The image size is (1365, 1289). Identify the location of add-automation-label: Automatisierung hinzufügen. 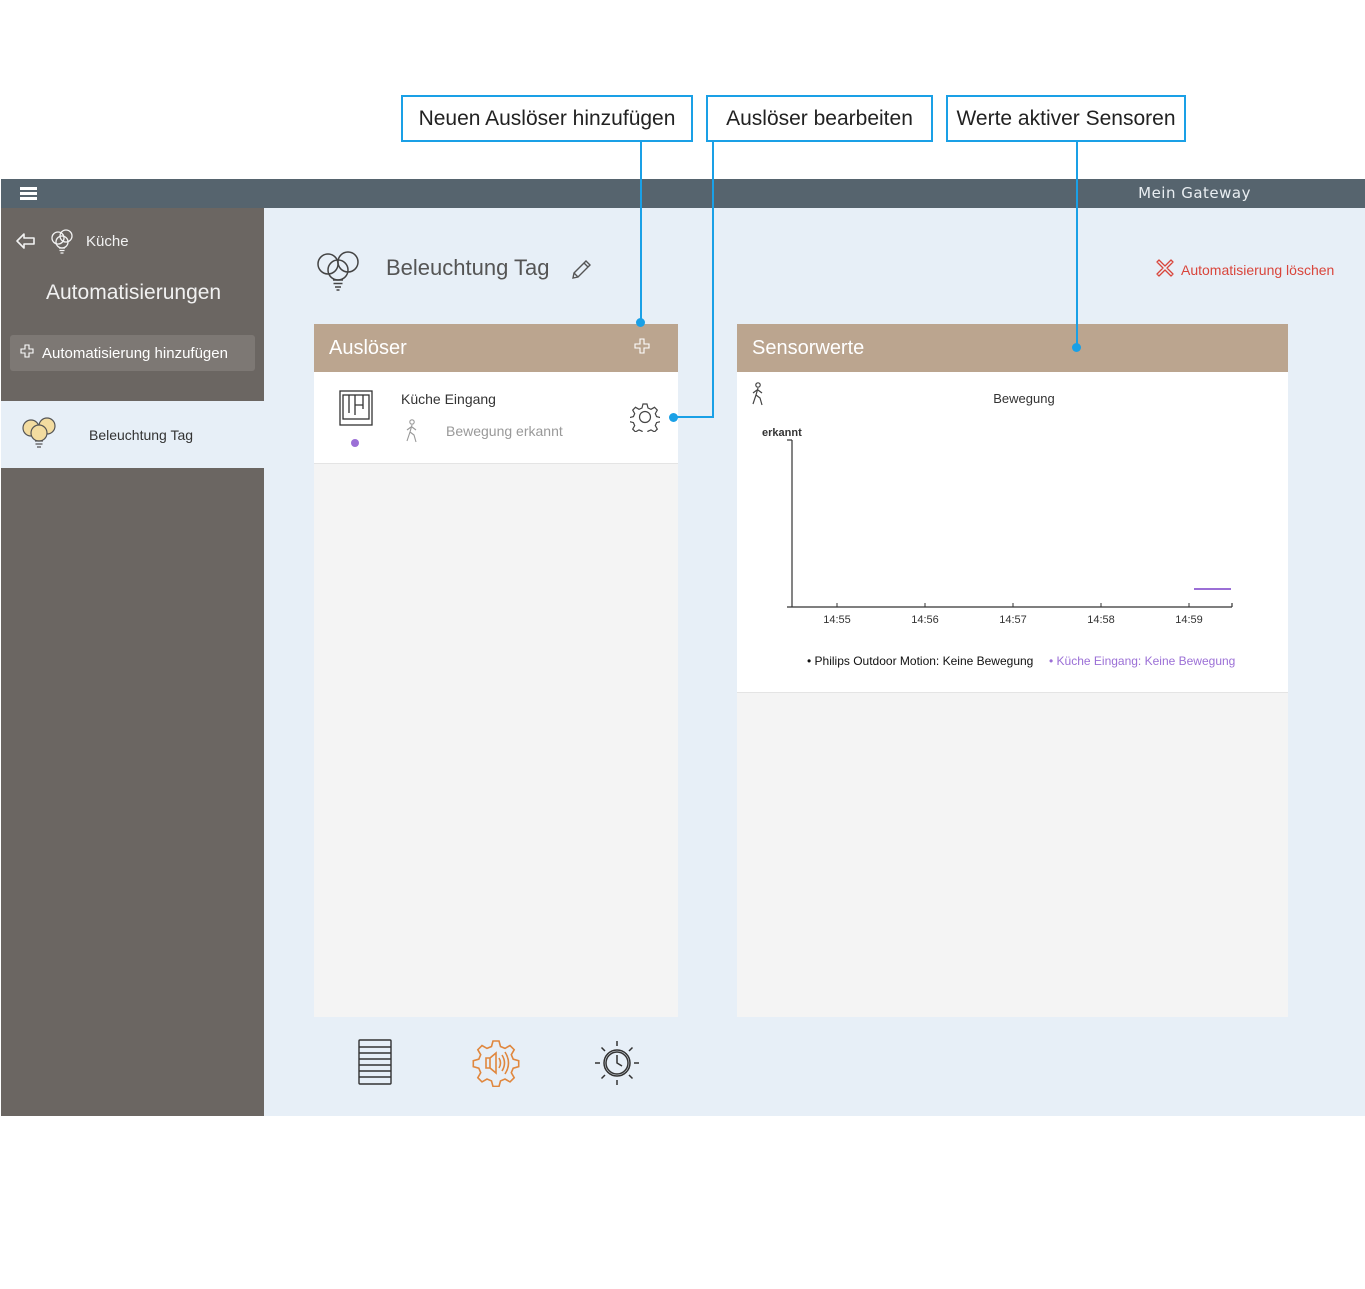
(135, 353).